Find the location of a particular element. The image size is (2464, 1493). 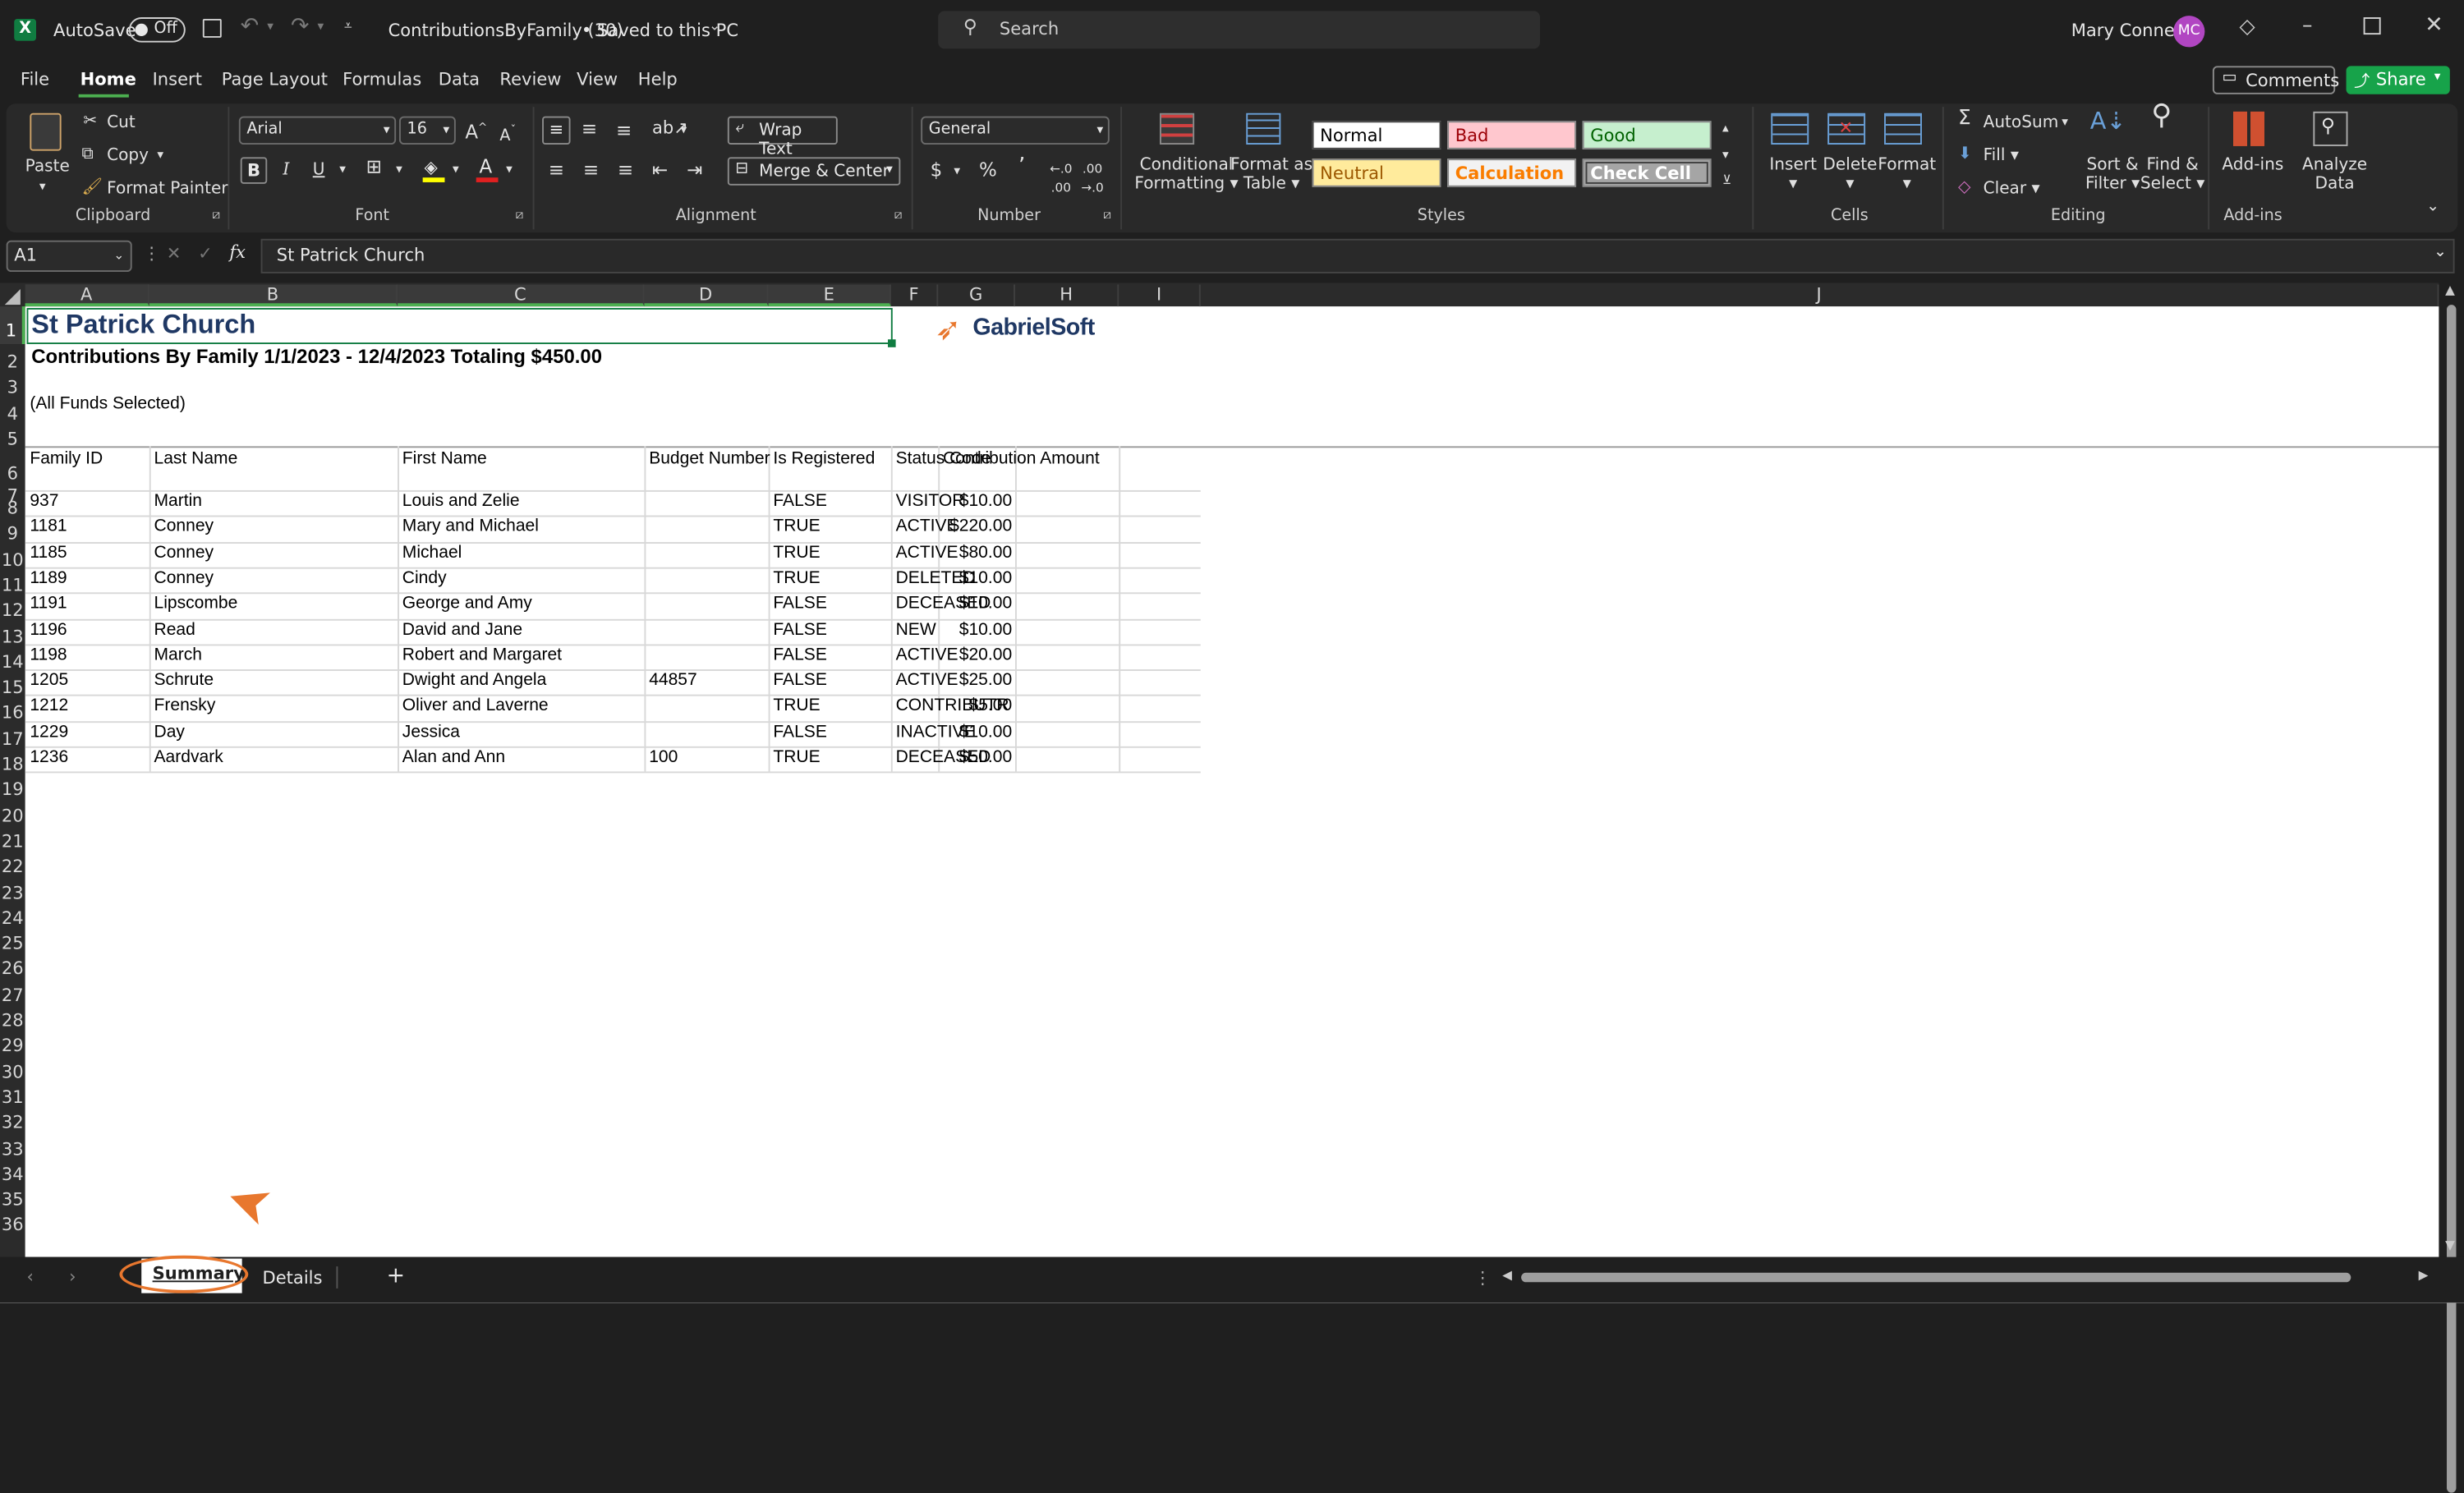

row-header-33: 33 is located at coordinates (12, 1145).